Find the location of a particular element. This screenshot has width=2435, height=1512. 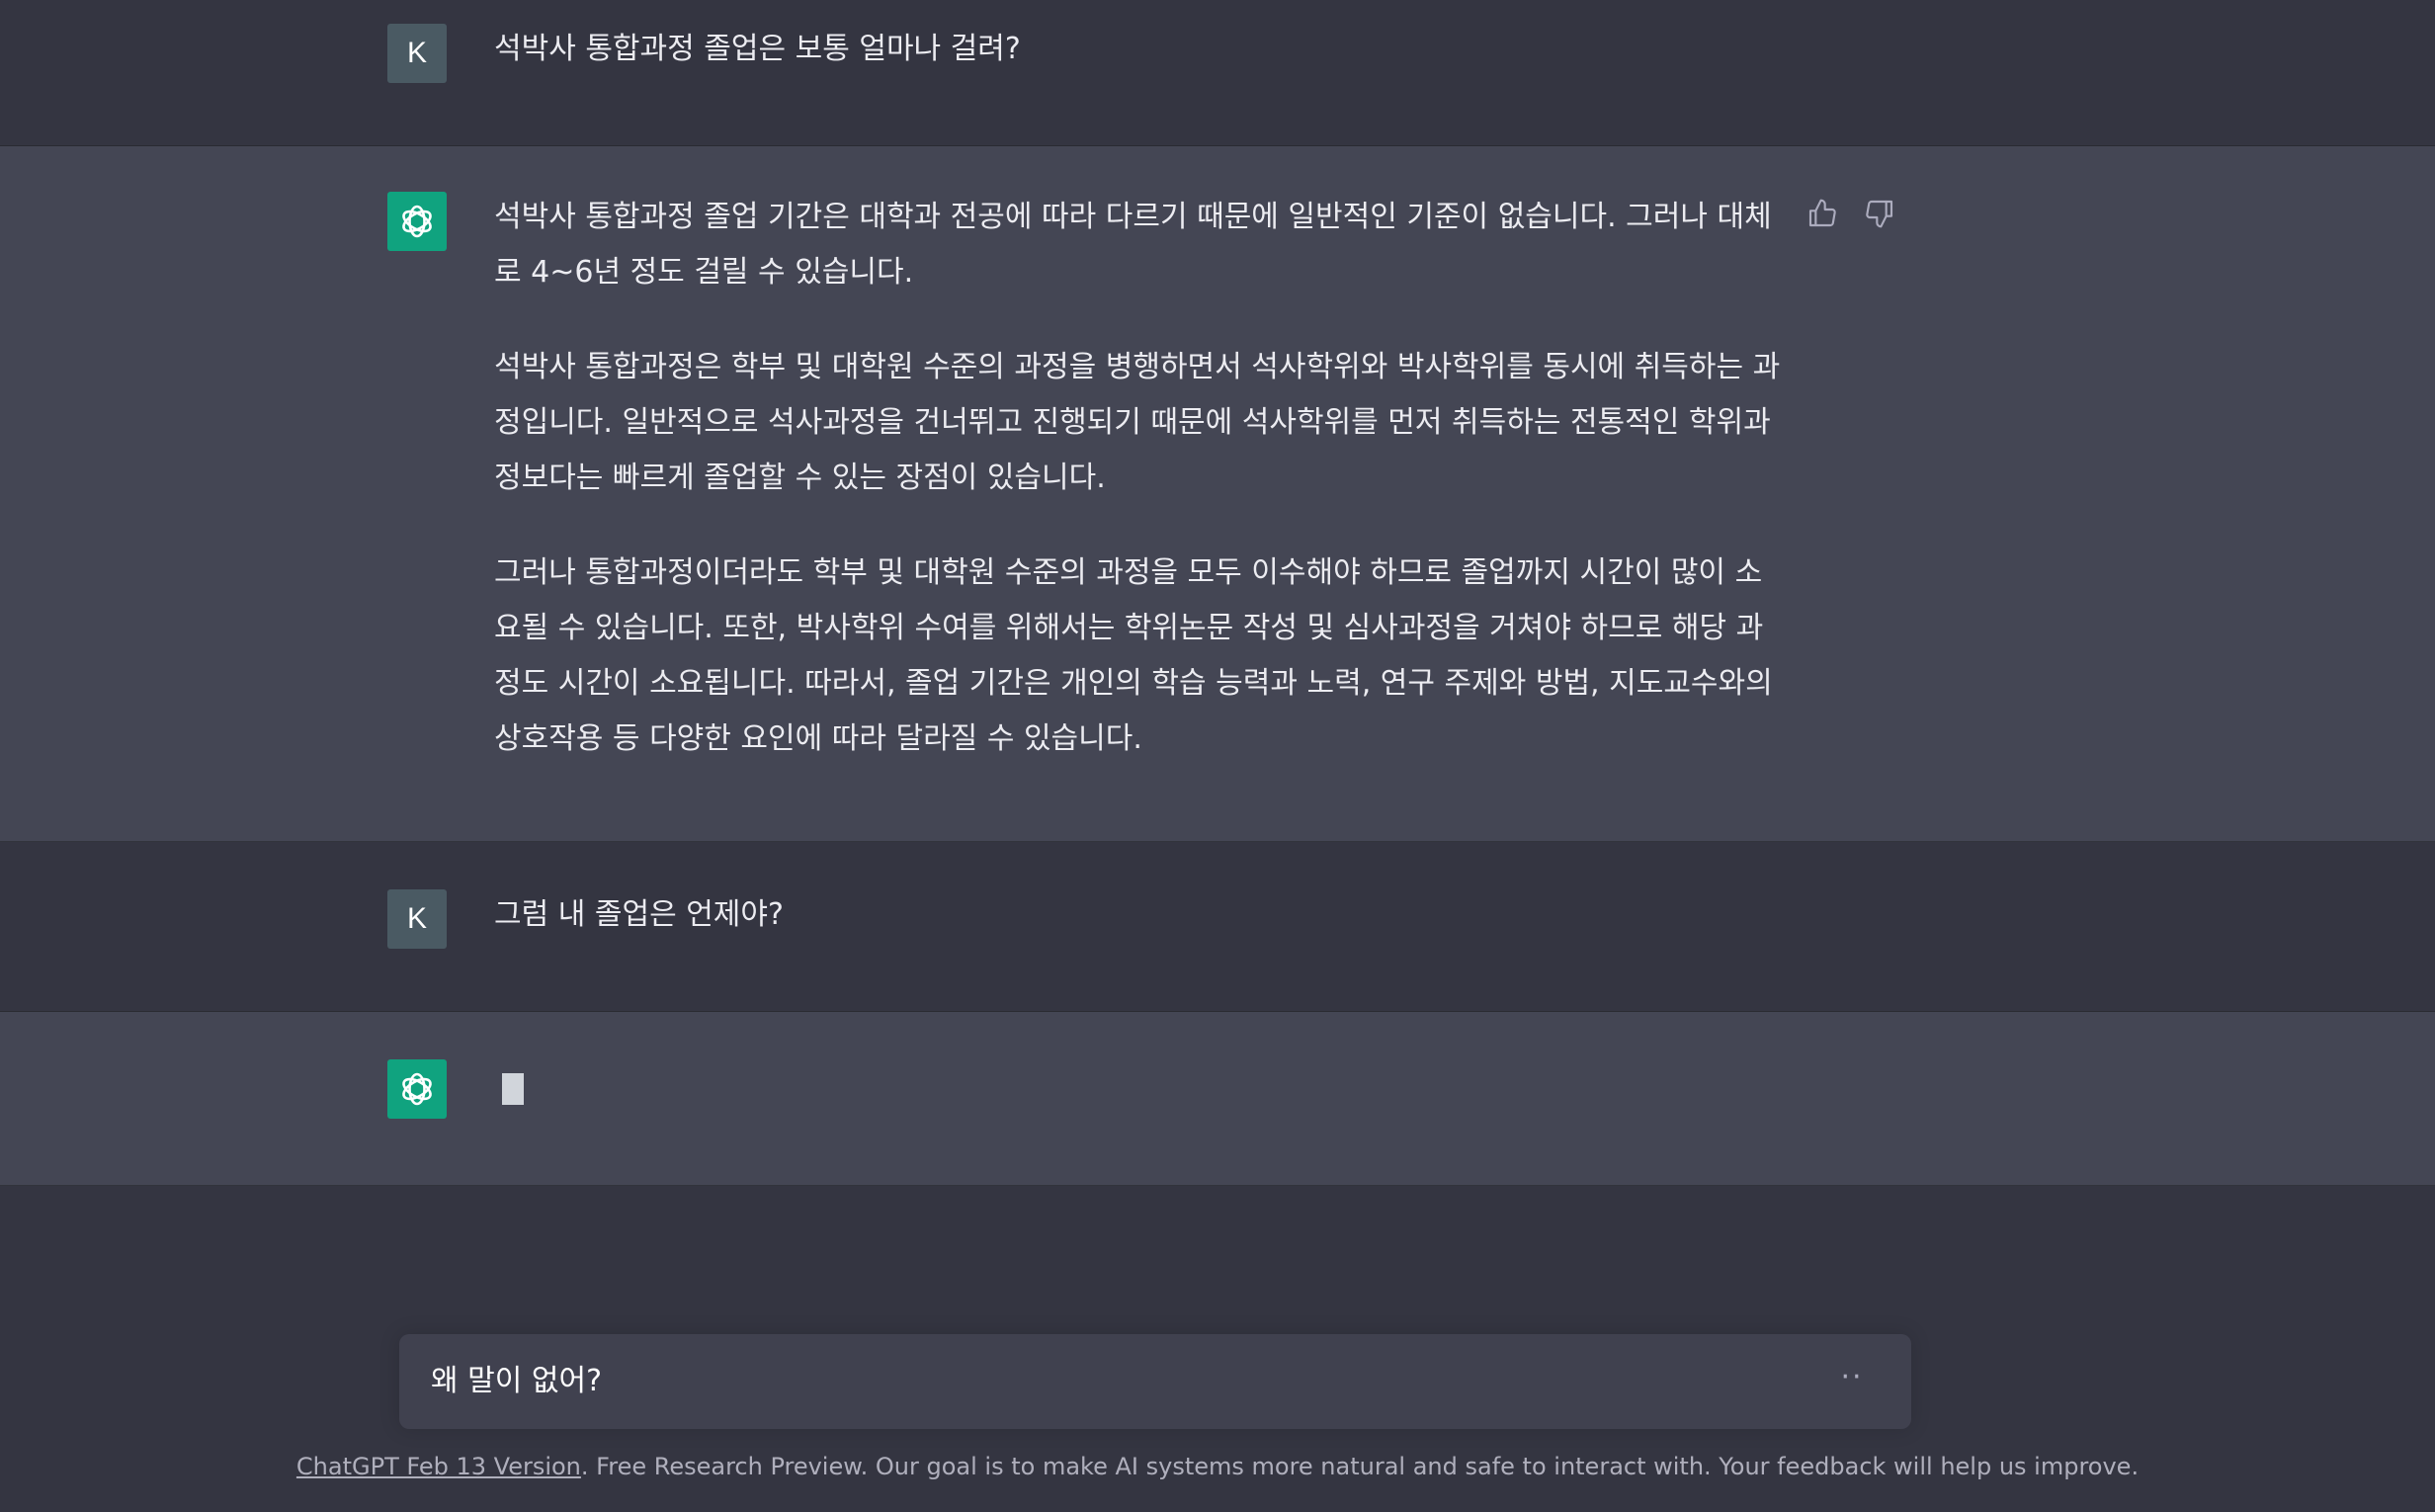

thumbs-up-button is located at coordinates (1822, 213).